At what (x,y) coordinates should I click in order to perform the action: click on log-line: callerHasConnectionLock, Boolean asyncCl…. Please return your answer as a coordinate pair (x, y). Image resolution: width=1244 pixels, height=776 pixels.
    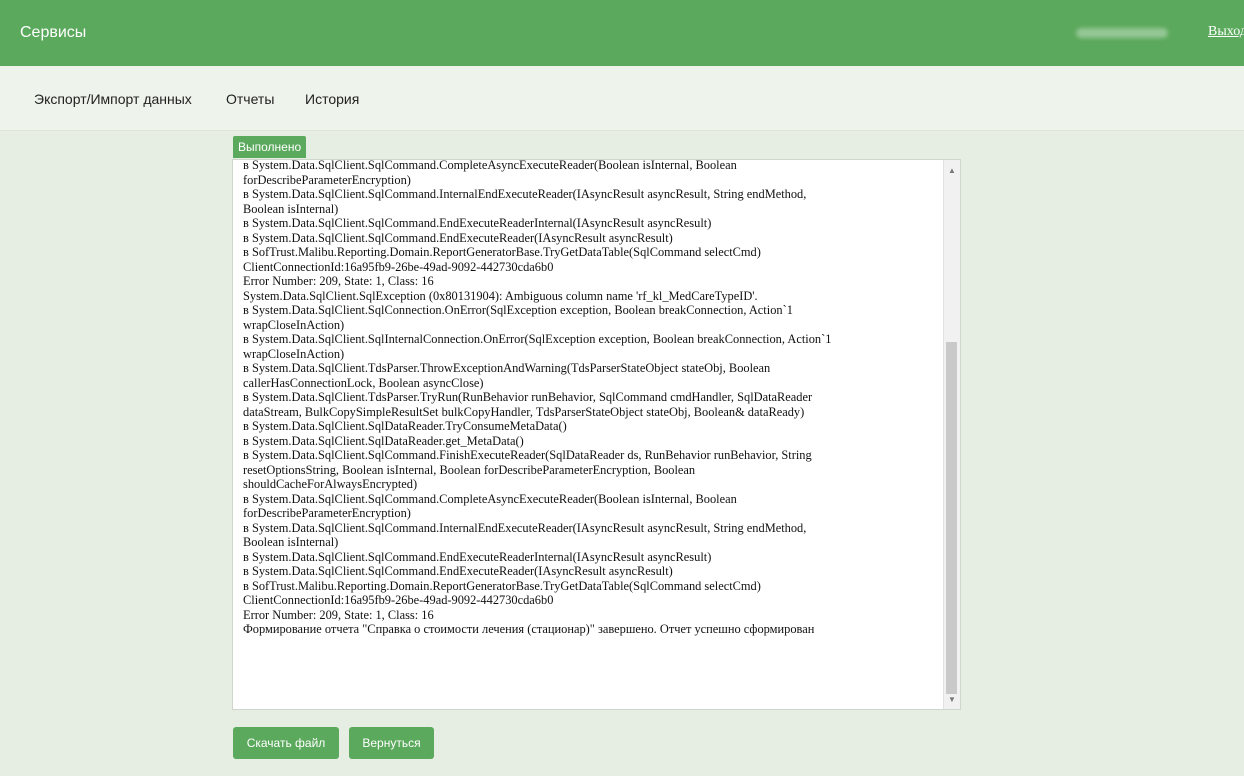
    Looking at the image, I should click on (363, 382).